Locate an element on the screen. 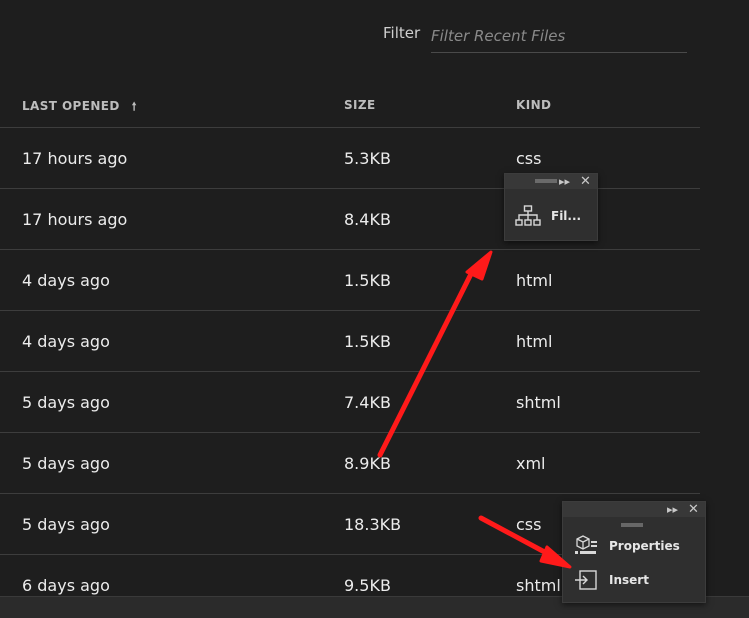 The width and height of the screenshot is (749, 618). cell-size: 18.3KB is located at coordinates (373, 524).